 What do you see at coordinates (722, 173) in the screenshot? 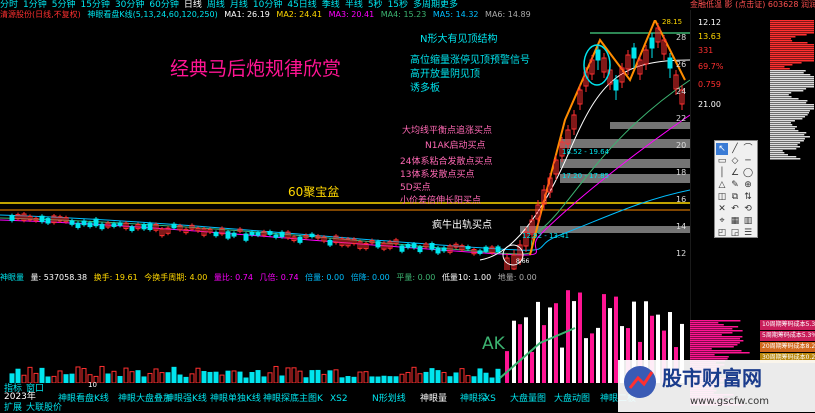
I see `drawing-tool-icon: │` at bounding box center [722, 173].